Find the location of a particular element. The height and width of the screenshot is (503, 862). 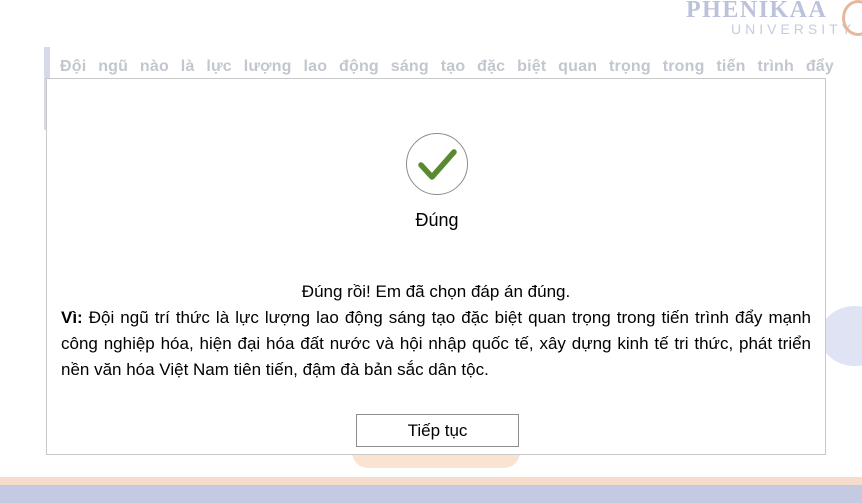

phenikaa-logo: PHENIKAA UNIVERSITY is located at coordinates (767, 21).